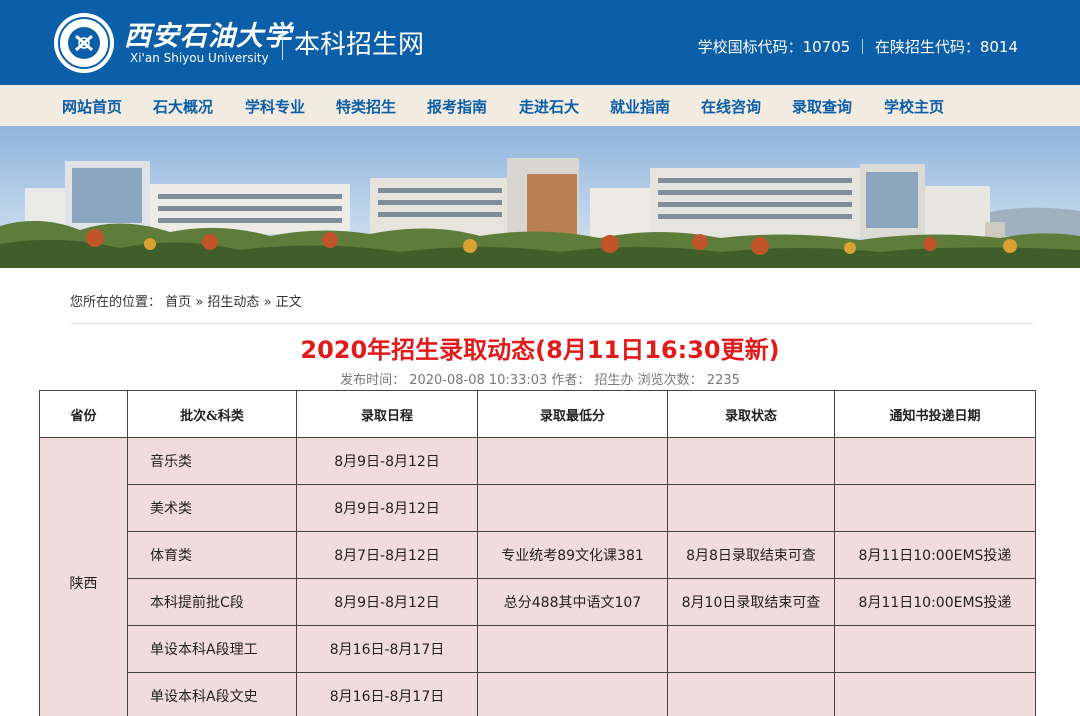 The height and width of the screenshot is (716, 1080). Describe the element at coordinates (751, 555) in the screenshot. I see `status-cell: 8月8日录取结束可查` at that location.